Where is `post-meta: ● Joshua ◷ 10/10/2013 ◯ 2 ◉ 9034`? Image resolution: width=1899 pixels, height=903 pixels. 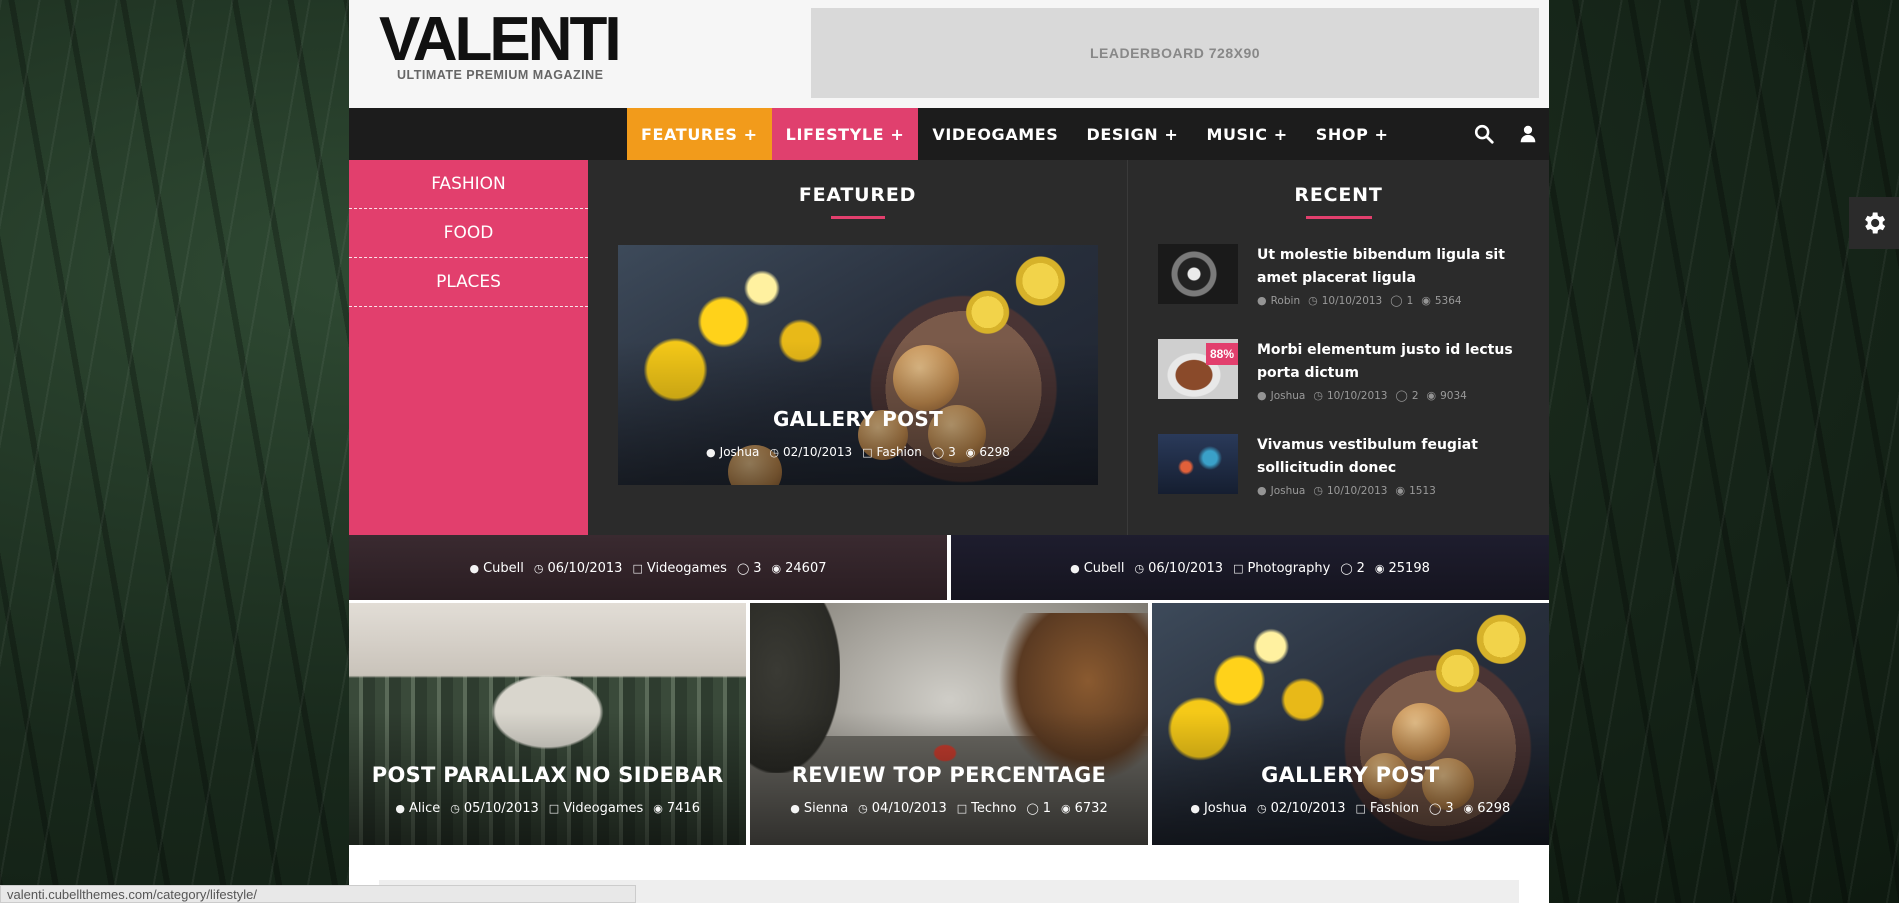
post-meta: ● Joshua ◷ 10/10/2013 ◯ 2 ◉ 9034 is located at coordinates (1397, 395).